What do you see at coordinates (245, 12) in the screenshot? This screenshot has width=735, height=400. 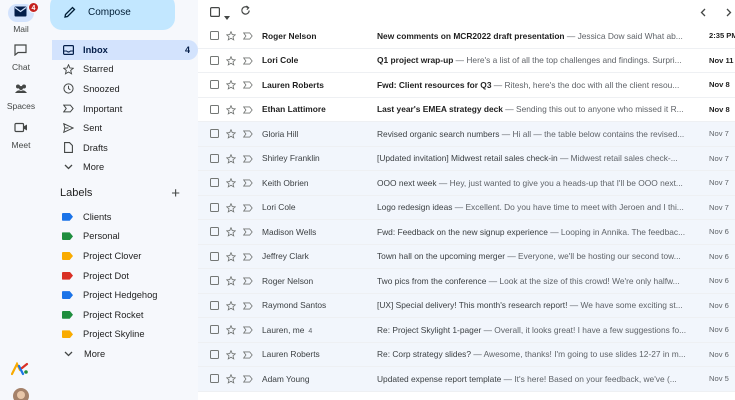 I see `refresh-icon` at bounding box center [245, 12].